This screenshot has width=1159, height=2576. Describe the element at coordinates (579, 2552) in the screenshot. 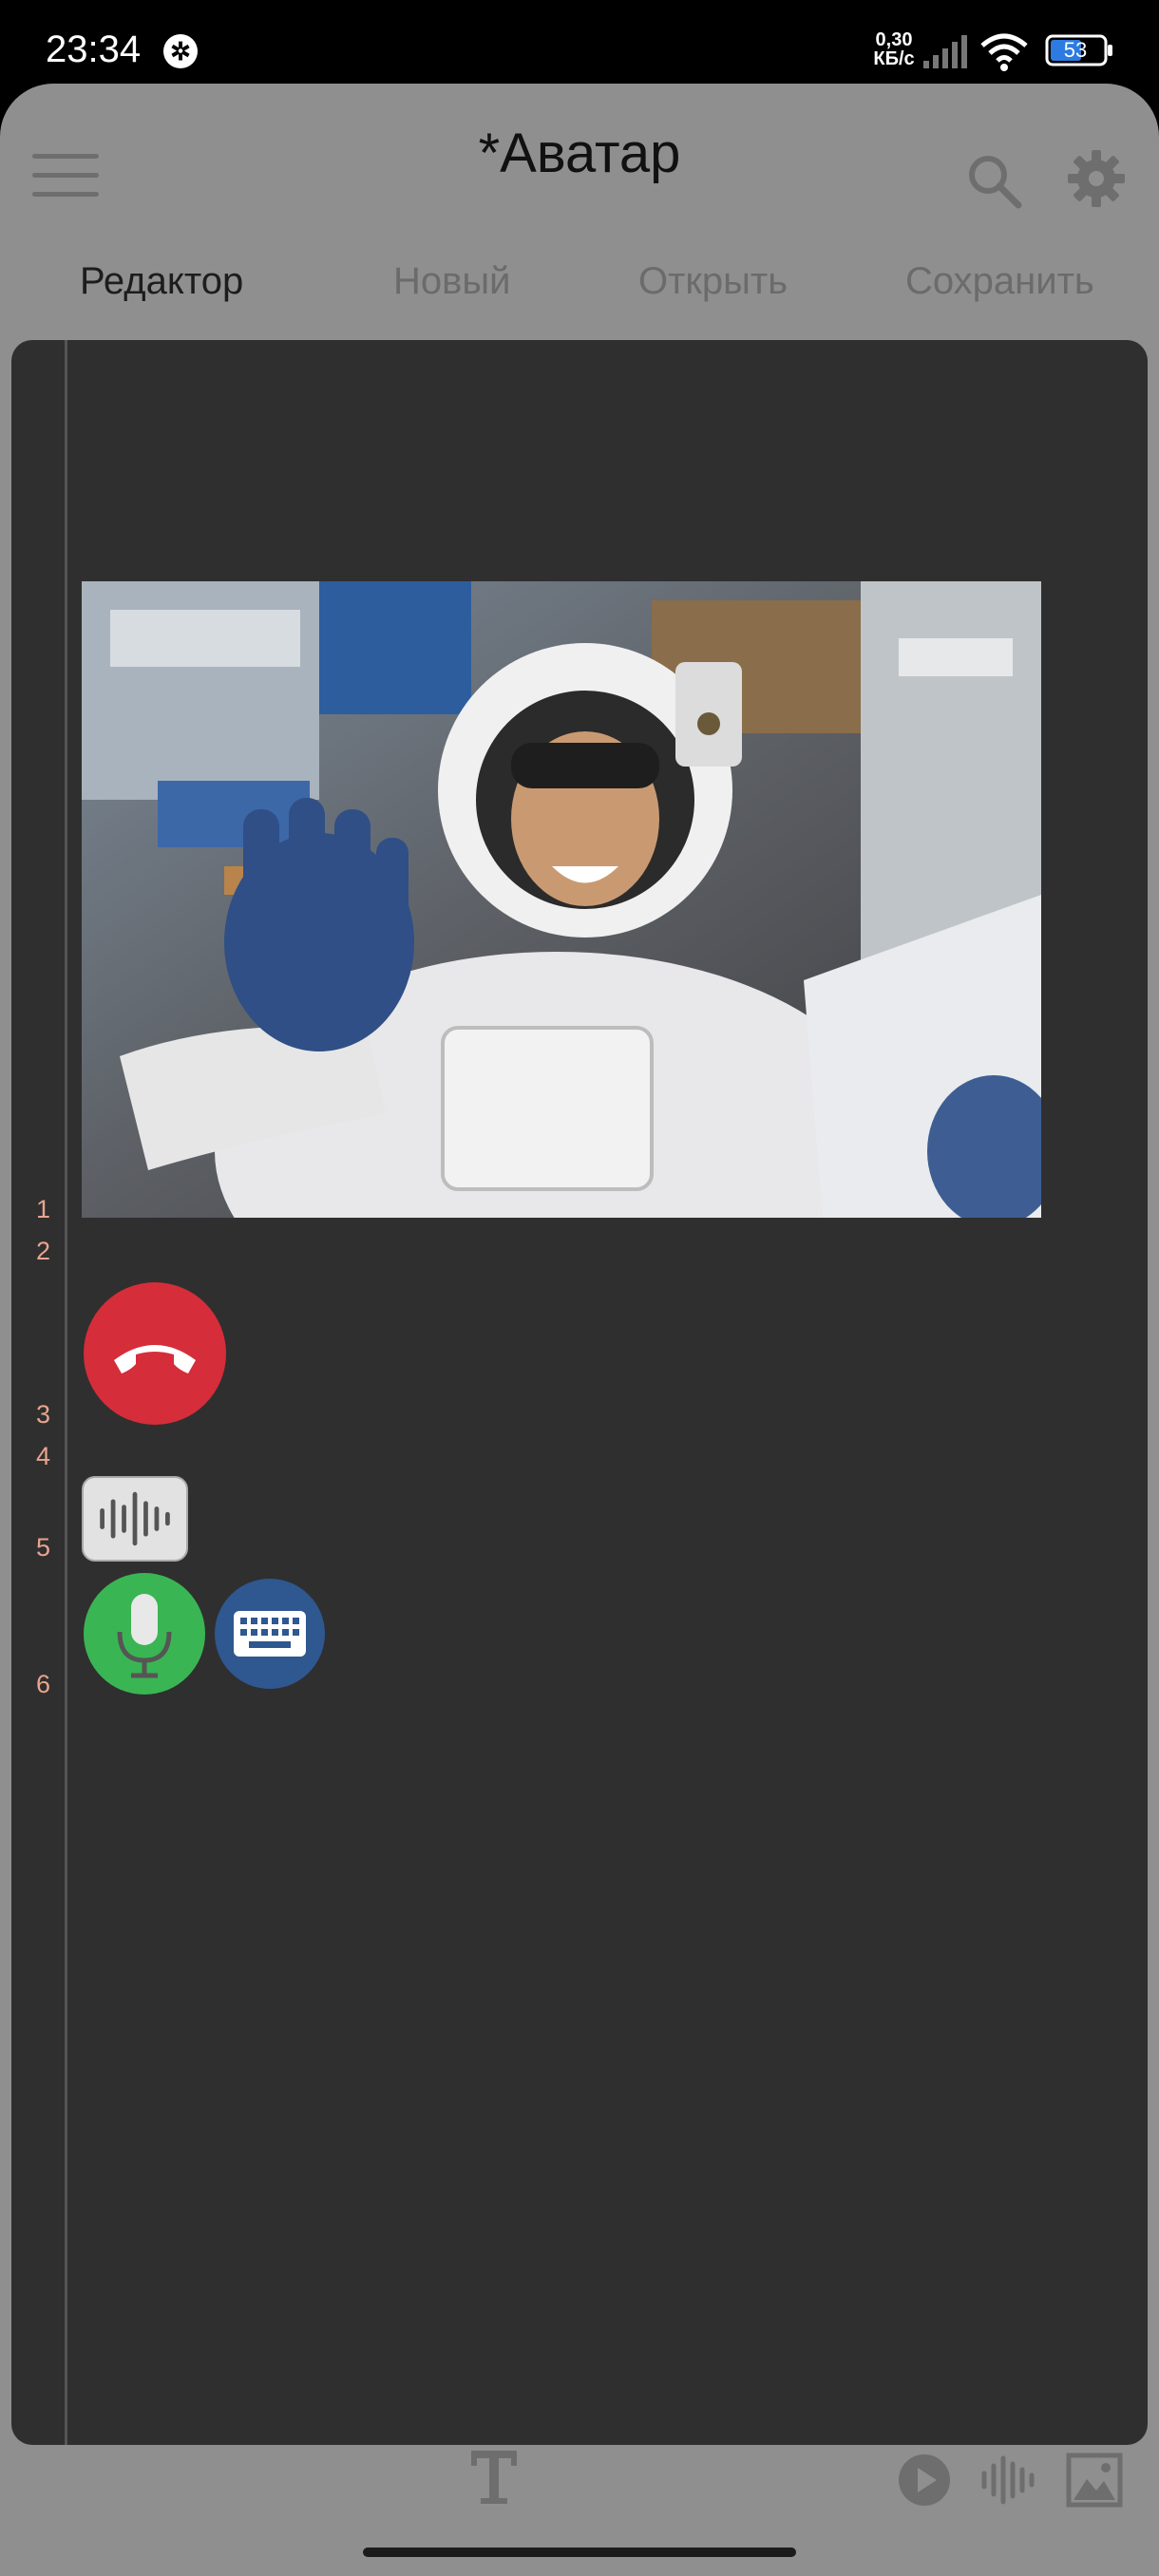

I see `home-indicator` at that location.